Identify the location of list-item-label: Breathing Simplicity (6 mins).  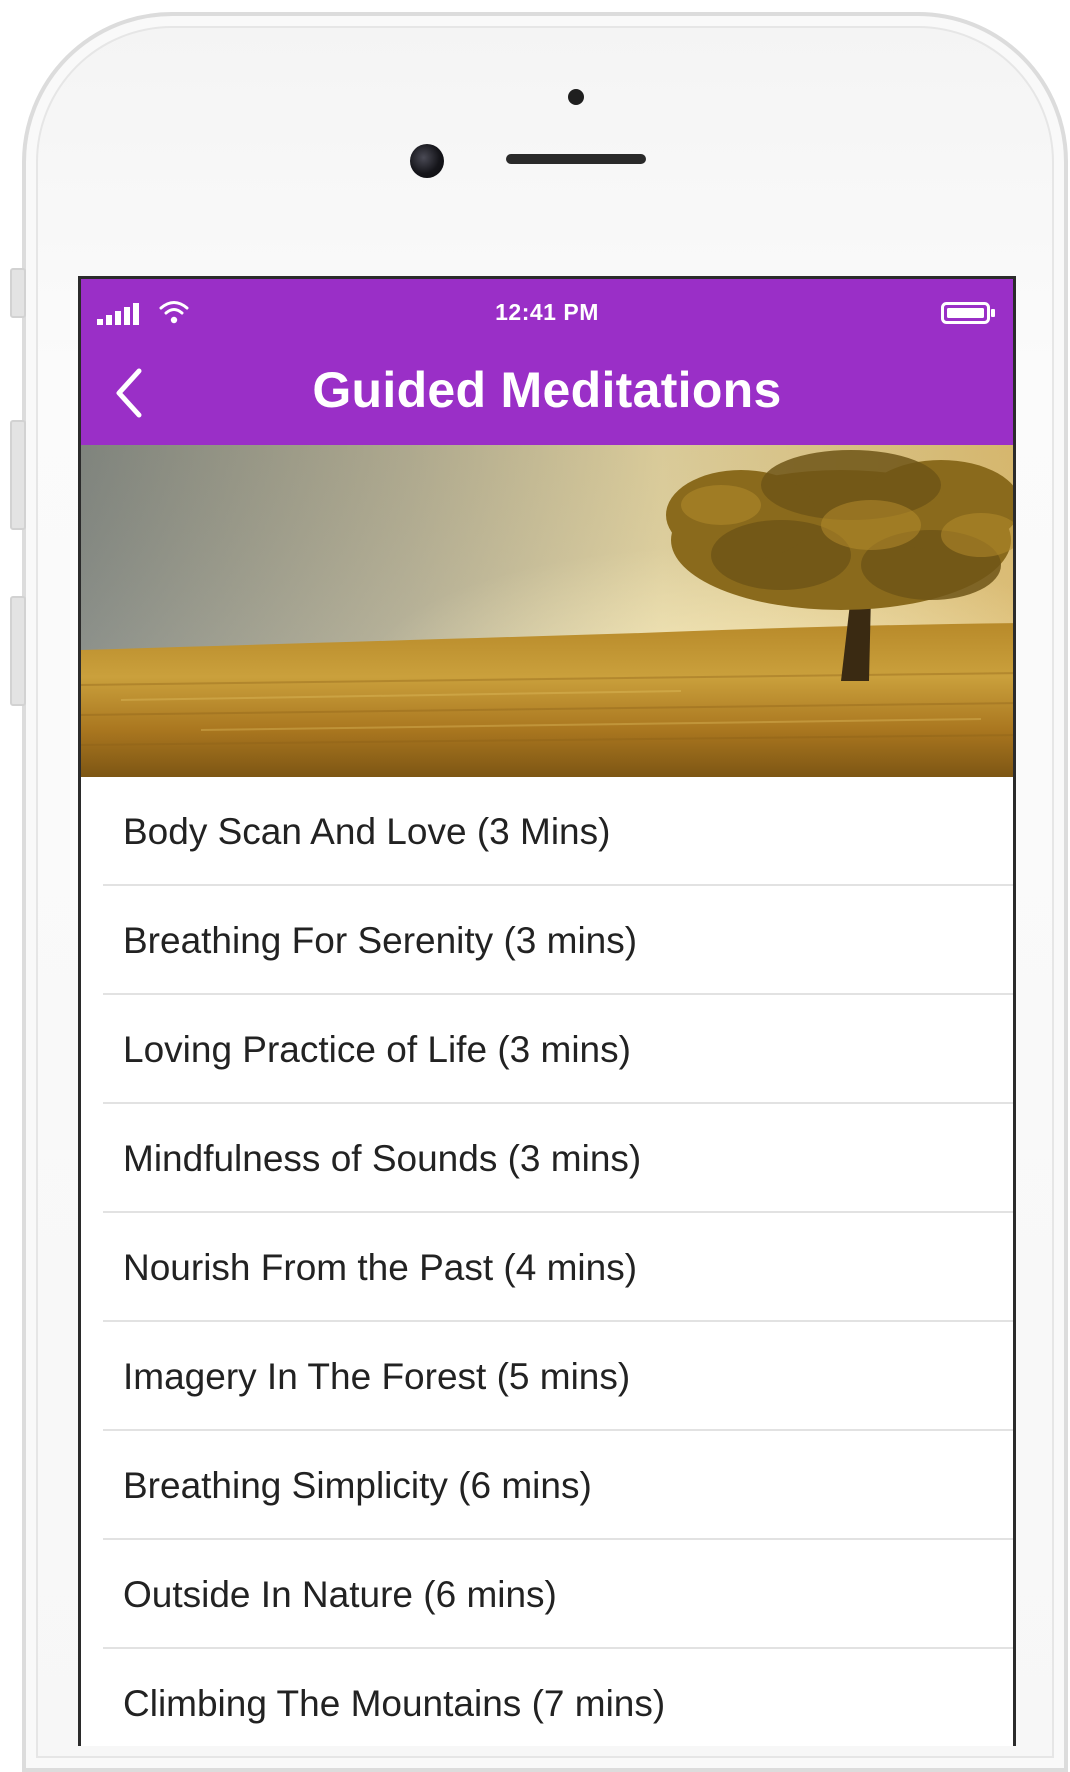
(357, 1485).